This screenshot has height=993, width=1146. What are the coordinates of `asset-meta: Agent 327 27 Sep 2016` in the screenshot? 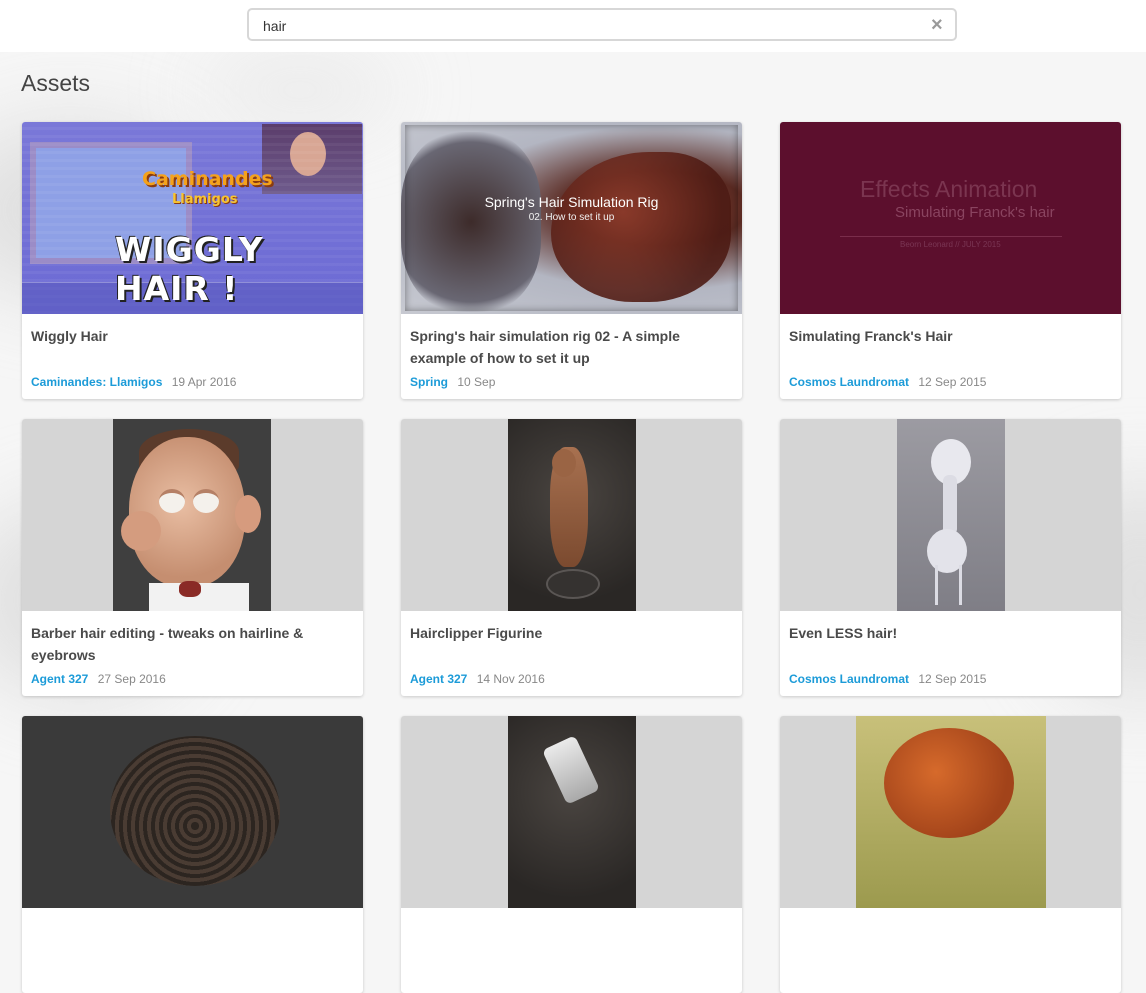 It's located at (98, 679).